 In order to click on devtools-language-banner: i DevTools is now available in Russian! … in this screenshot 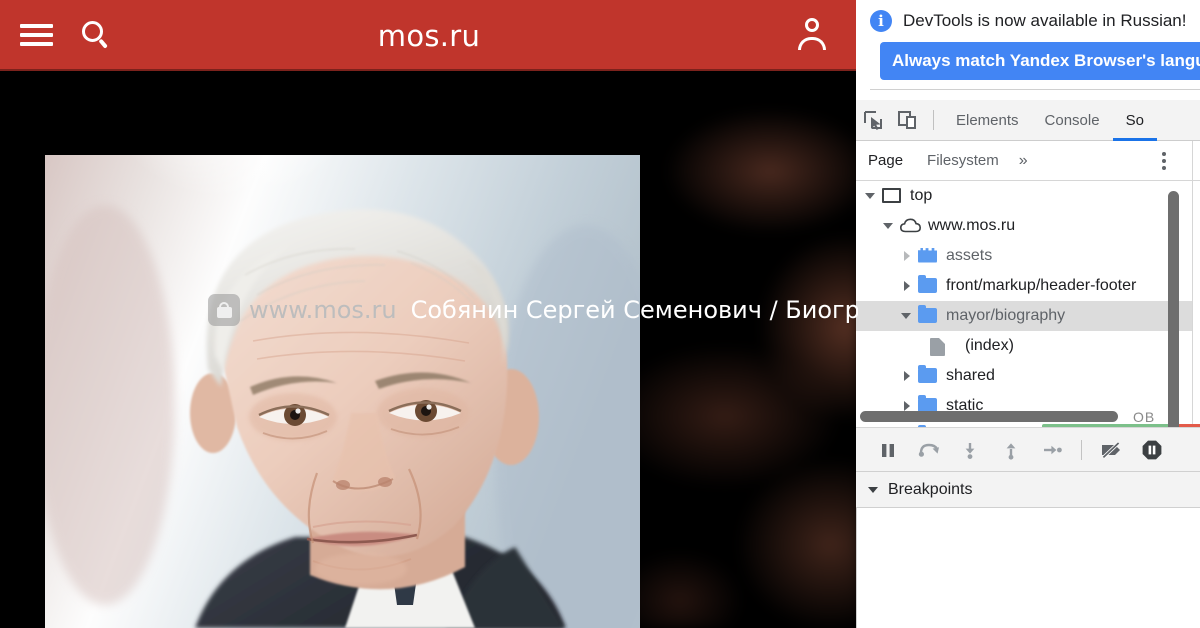, I will do `click(1028, 50)`.